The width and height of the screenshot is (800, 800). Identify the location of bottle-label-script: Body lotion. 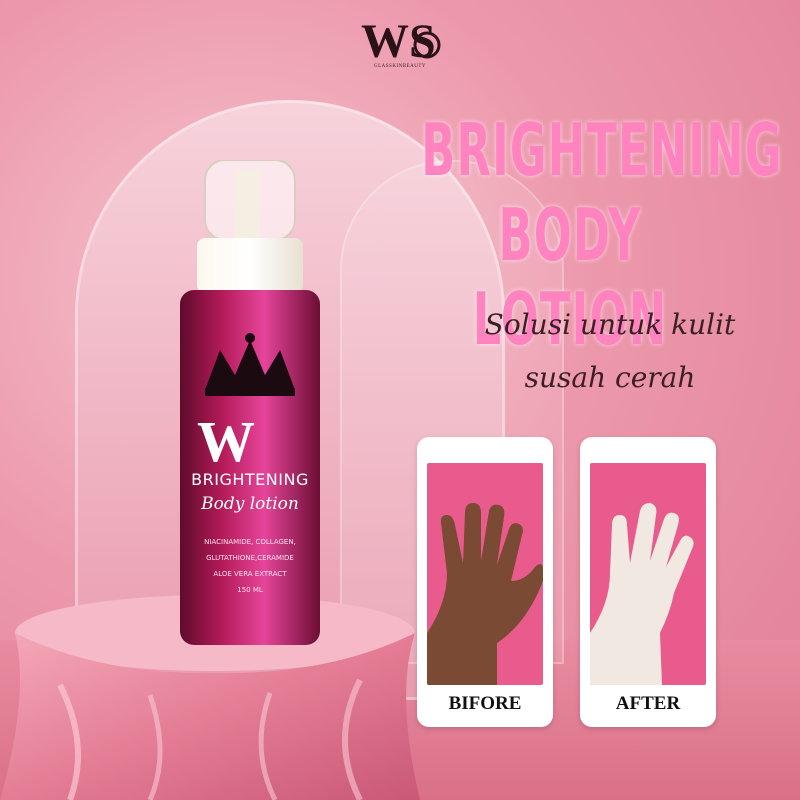
(250, 504).